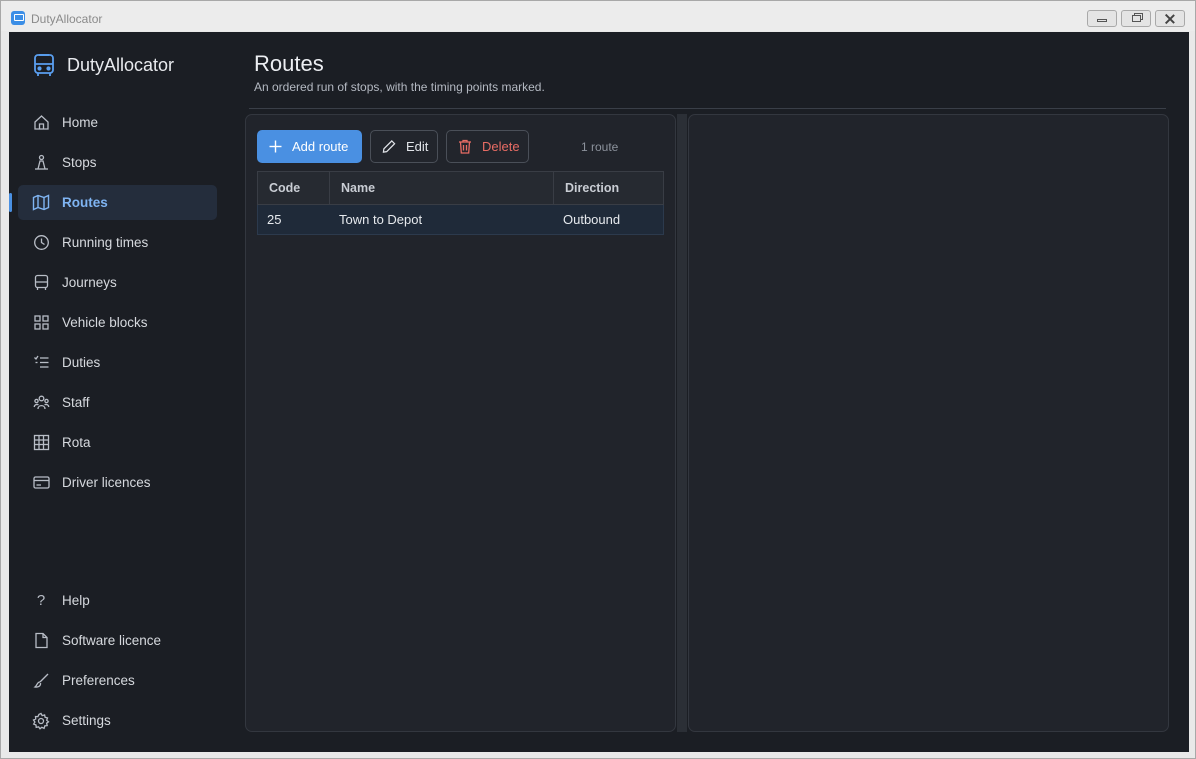 The image size is (1196, 759). What do you see at coordinates (117, 720) in the screenshot?
I see `nav-item-settings: Settings` at bounding box center [117, 720].